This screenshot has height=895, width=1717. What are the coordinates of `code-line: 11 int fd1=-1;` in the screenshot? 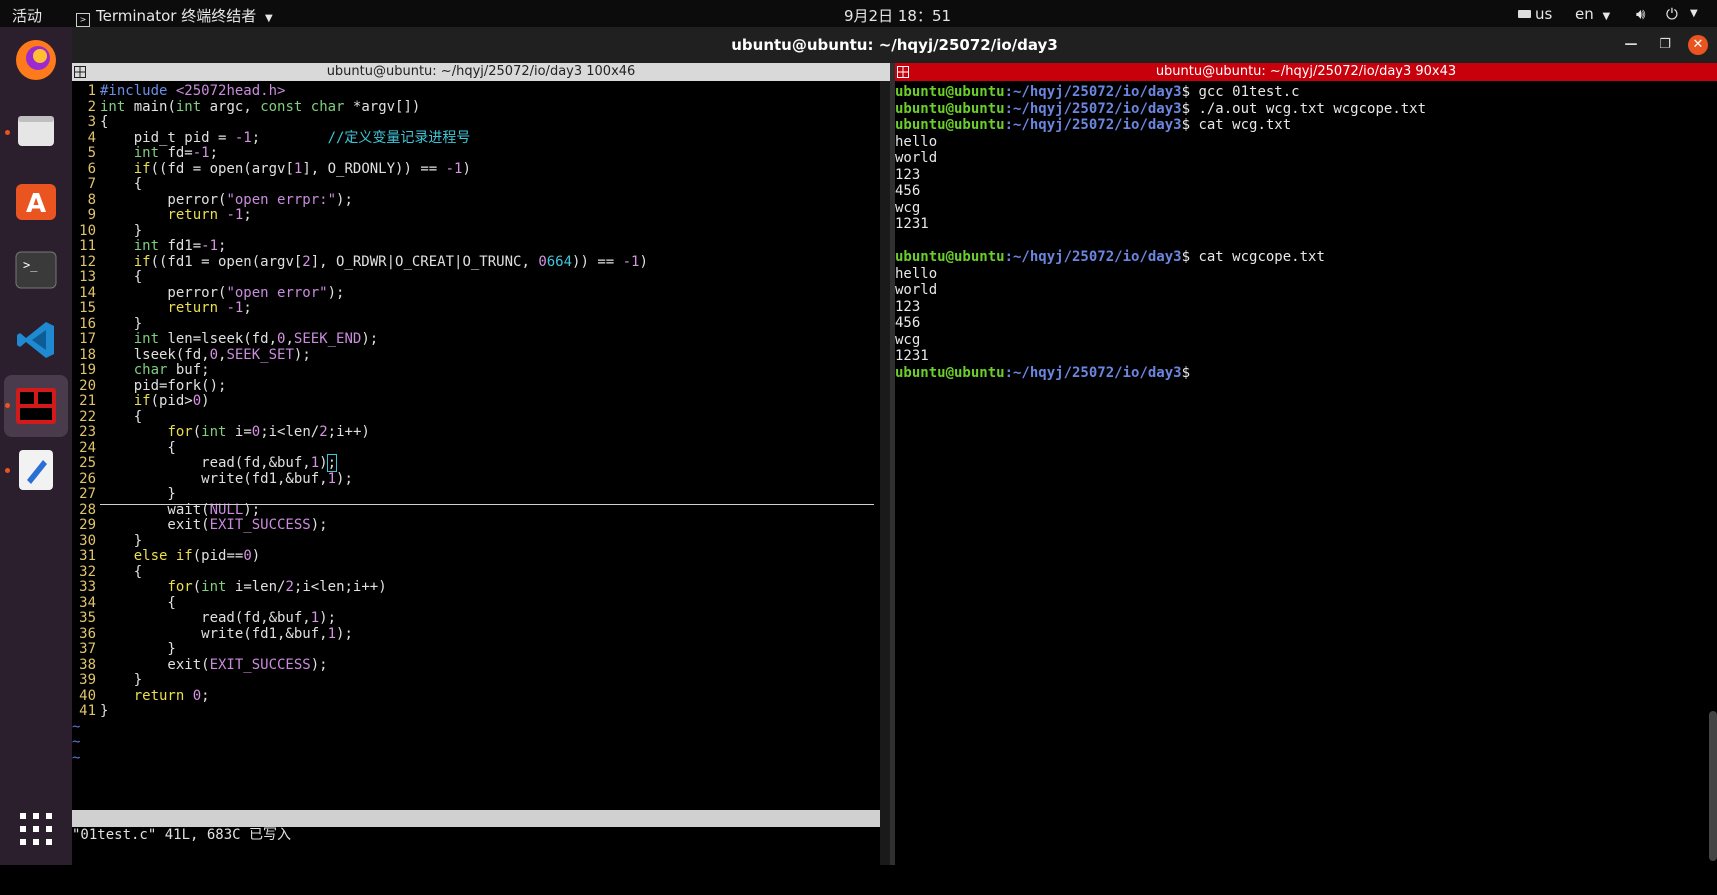 It's located at (149, 246).